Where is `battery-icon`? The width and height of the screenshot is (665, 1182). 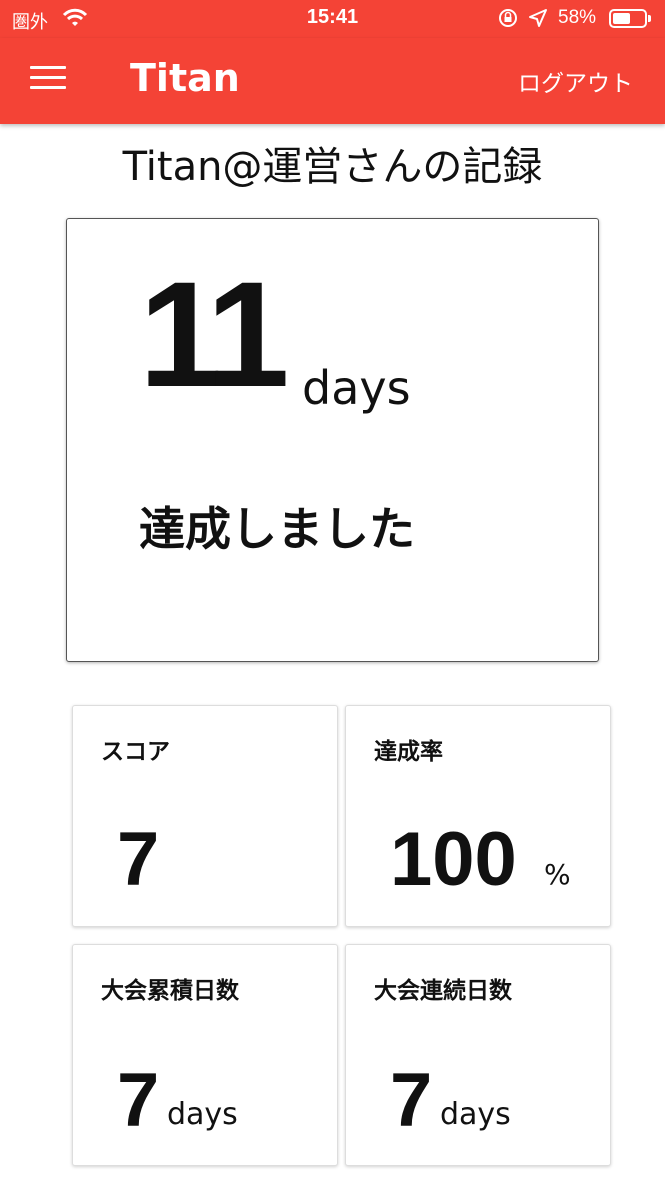
battery-icon is located at coordinates (630, 18).